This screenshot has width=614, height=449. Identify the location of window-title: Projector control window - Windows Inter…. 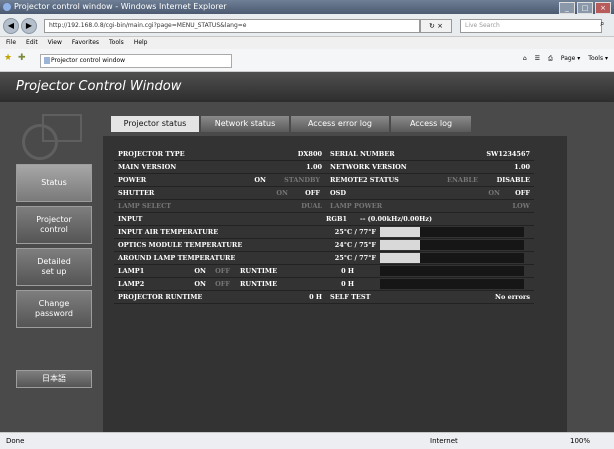
(120, 6).